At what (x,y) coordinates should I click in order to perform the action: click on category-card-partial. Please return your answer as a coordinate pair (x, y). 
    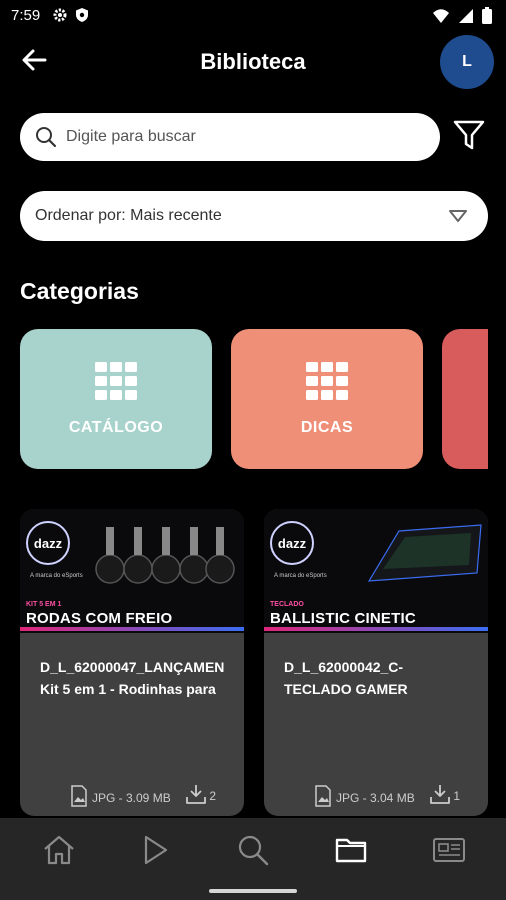
    Looking at the image, I should click on (465, 399).